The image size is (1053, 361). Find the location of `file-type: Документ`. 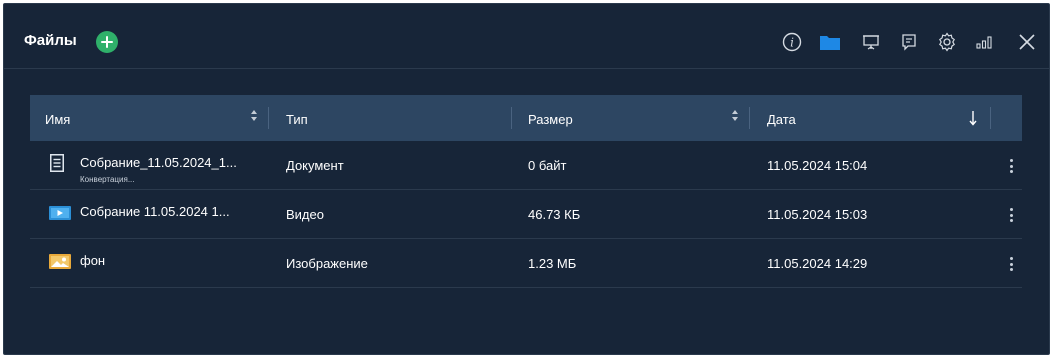

file-type: Документ is located at coordinates (315, 165).